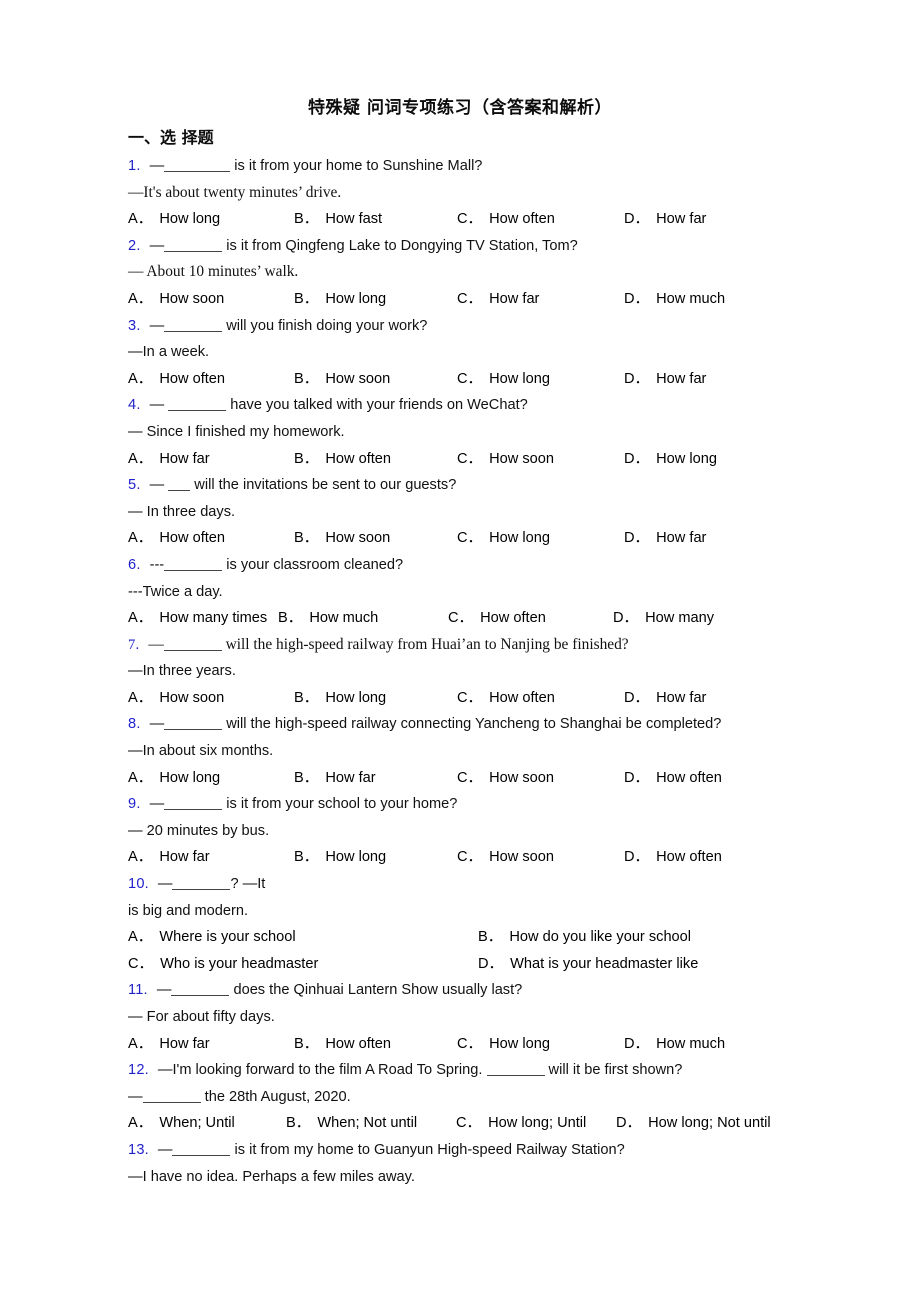 This screenshot has height=1302, width=920. I want to click on option-choice: B． How fast, so click(375, 219).